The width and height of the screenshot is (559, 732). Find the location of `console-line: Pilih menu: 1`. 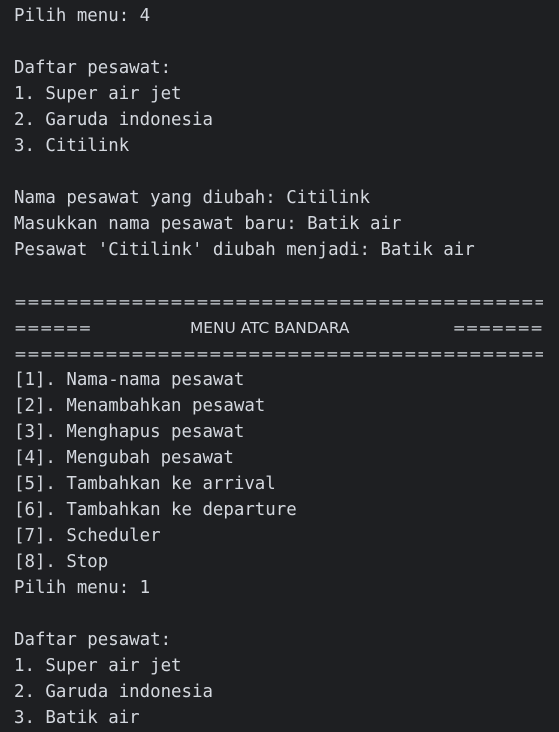

console-line: Pilih menu: 1 is located at coordinates (82, 588).